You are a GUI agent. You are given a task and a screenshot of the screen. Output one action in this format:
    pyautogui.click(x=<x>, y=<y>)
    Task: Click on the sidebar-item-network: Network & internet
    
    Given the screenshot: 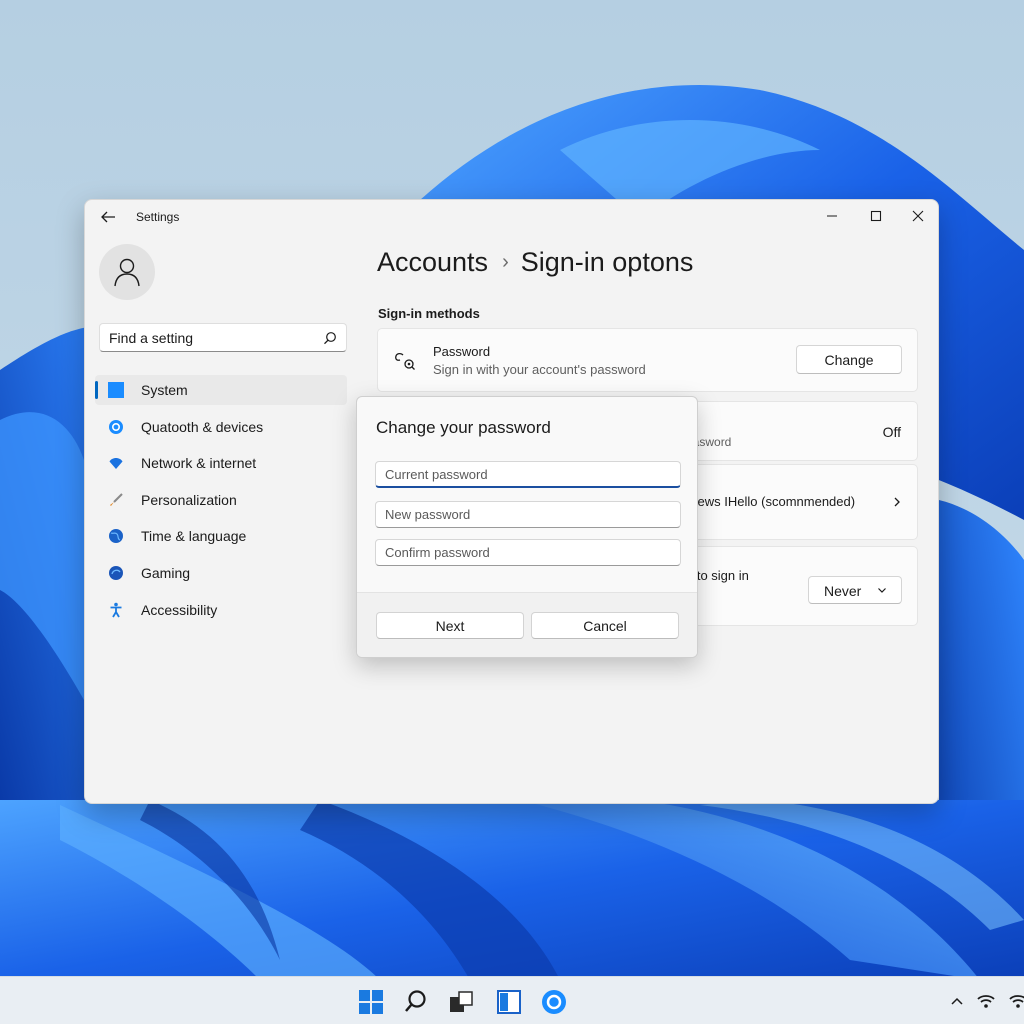 What is the action you would take?
    pyautogui.click(x=221, y=463)
    